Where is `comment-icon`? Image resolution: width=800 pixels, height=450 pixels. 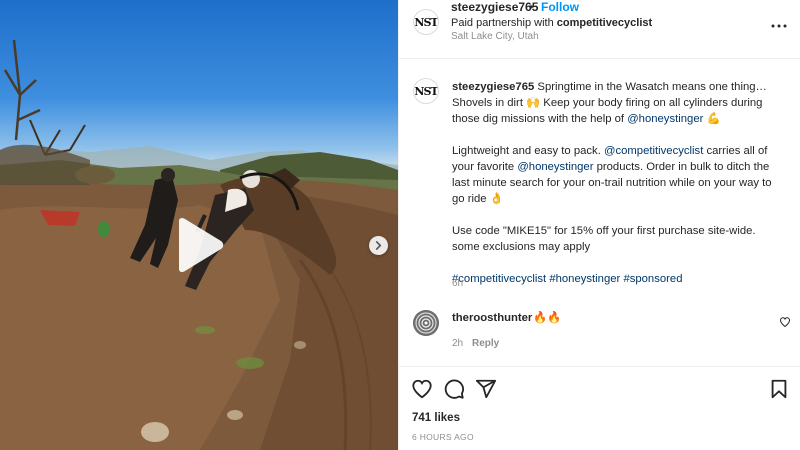 comment-icon is located at coordinates (454, 389).